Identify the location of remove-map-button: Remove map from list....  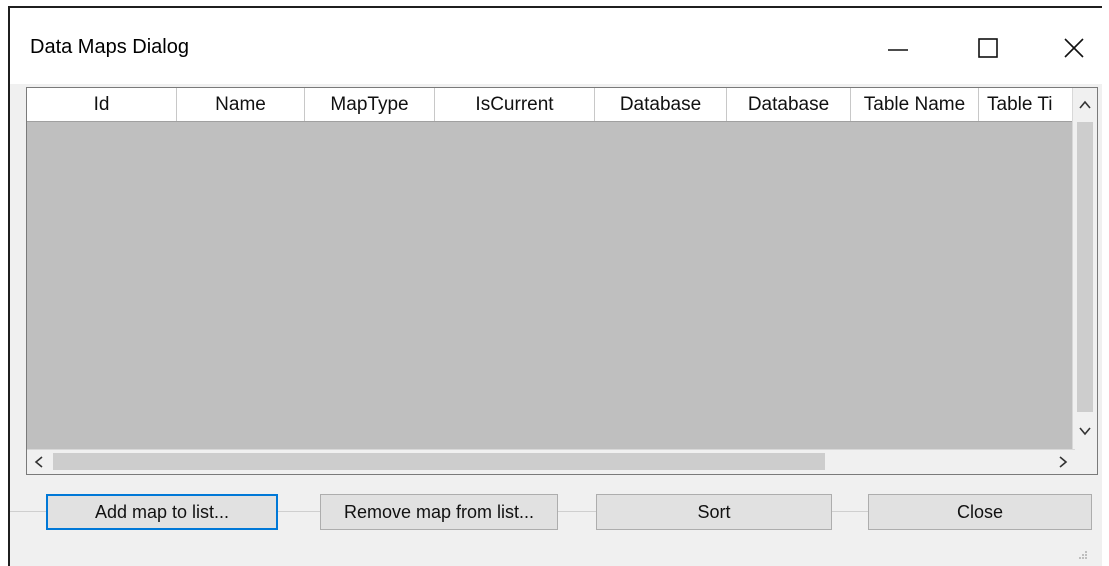
(439, 512).